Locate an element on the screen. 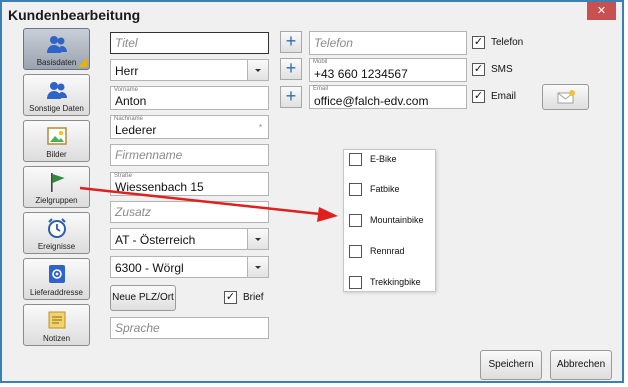 The image size is (628, 387). annotation-arrow is located at coordinates (208, 204).